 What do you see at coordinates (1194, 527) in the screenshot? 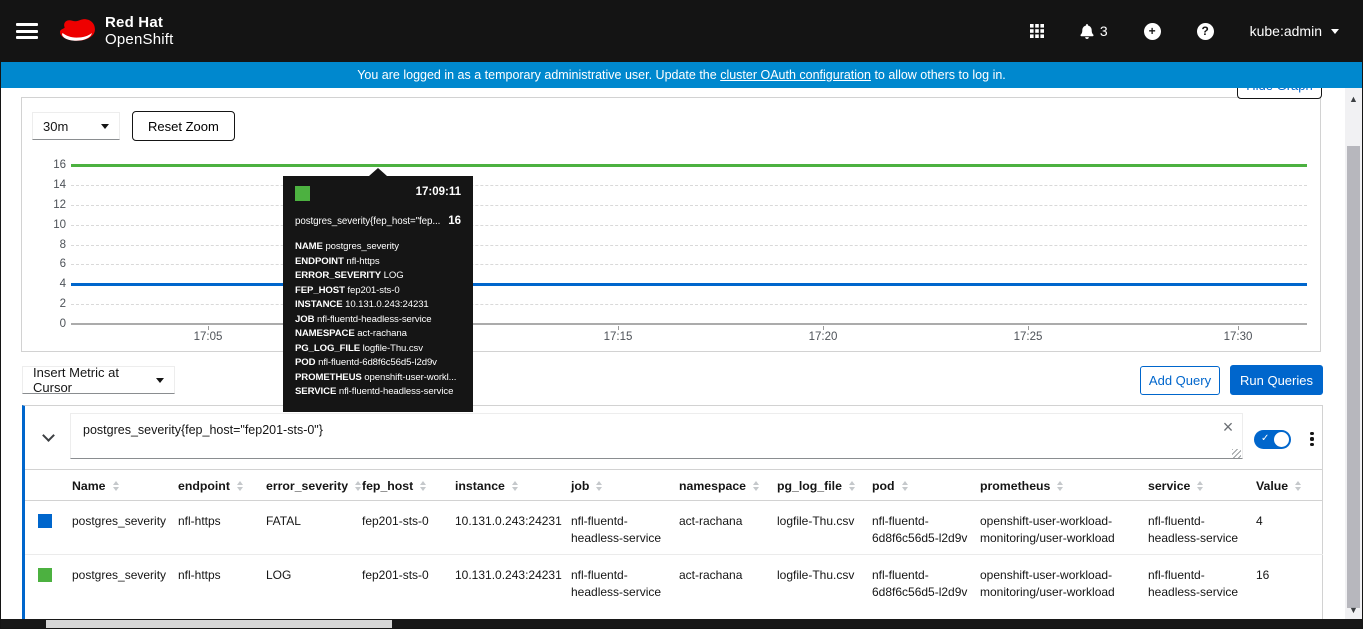
I see `cell-service: nfl-fluentd-headless-service` at bounding box center [1194, 527].